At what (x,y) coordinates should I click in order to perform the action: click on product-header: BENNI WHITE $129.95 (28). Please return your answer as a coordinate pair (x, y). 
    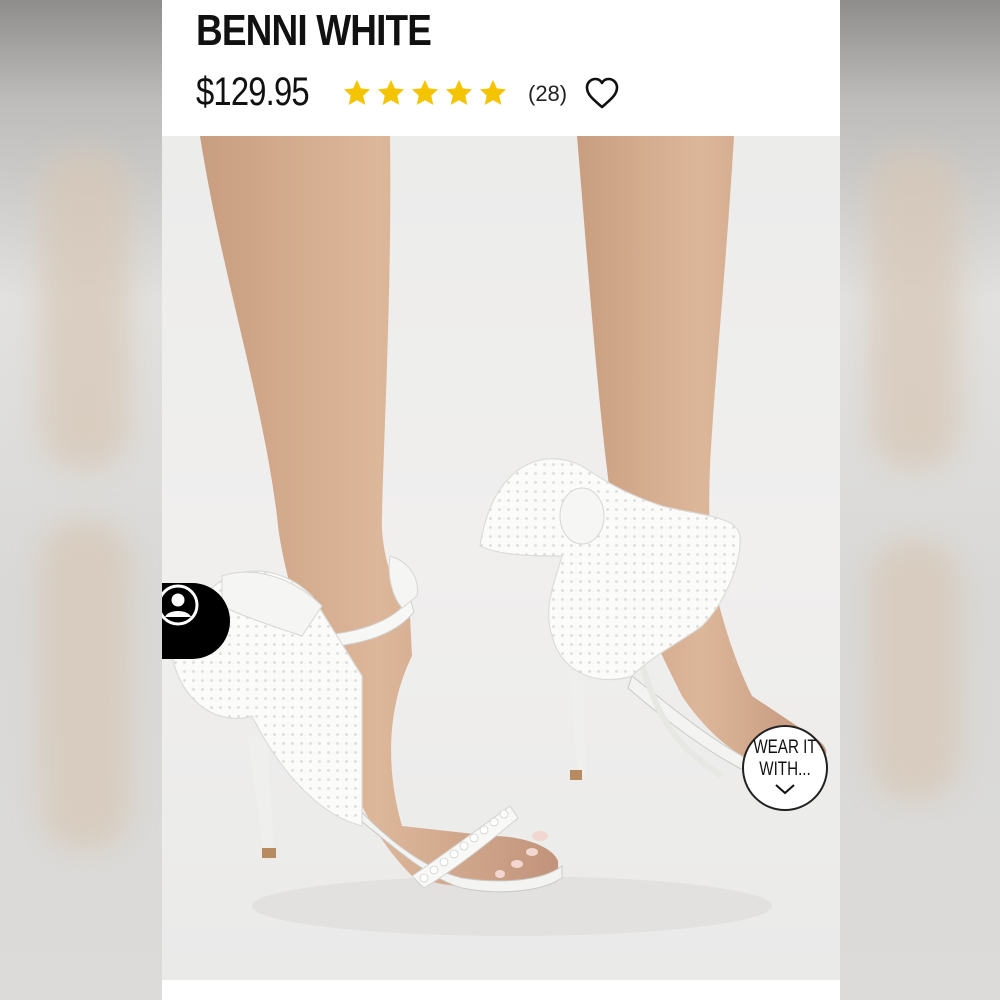
    Looking at the image, I should click on (501, 68).